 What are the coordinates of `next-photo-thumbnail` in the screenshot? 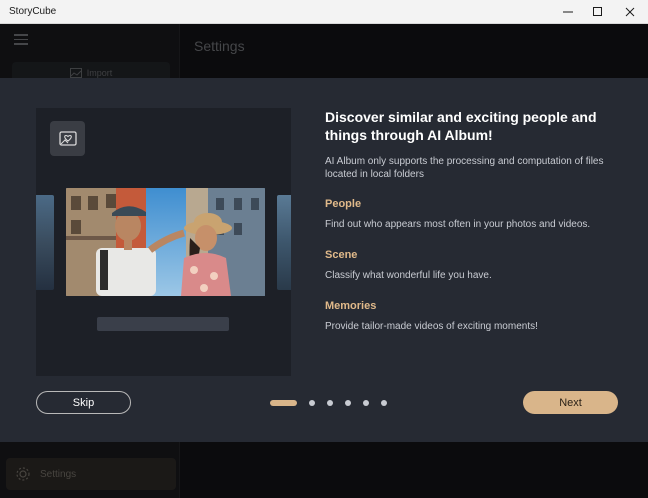 It's located at (284, 242).